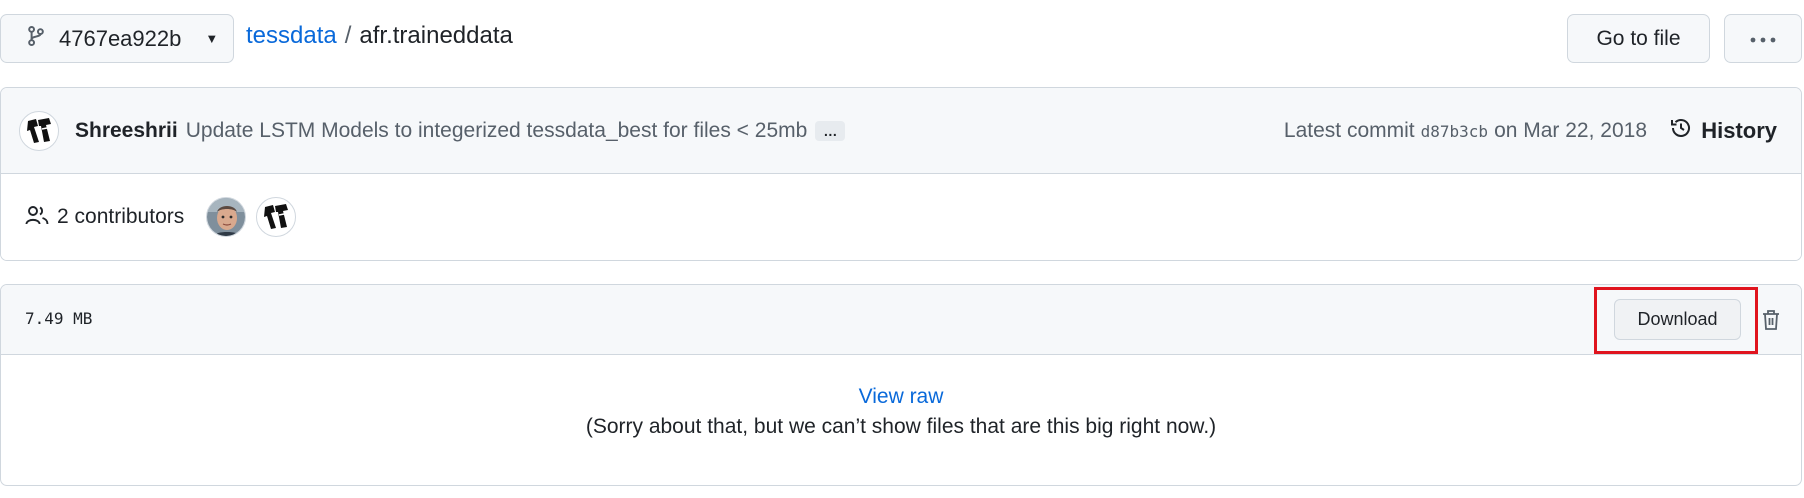 The width and height of the screenshot is (1804, 498). I want to click on breadcrumb-file-name: afr.traineddata, so click(436, 35).